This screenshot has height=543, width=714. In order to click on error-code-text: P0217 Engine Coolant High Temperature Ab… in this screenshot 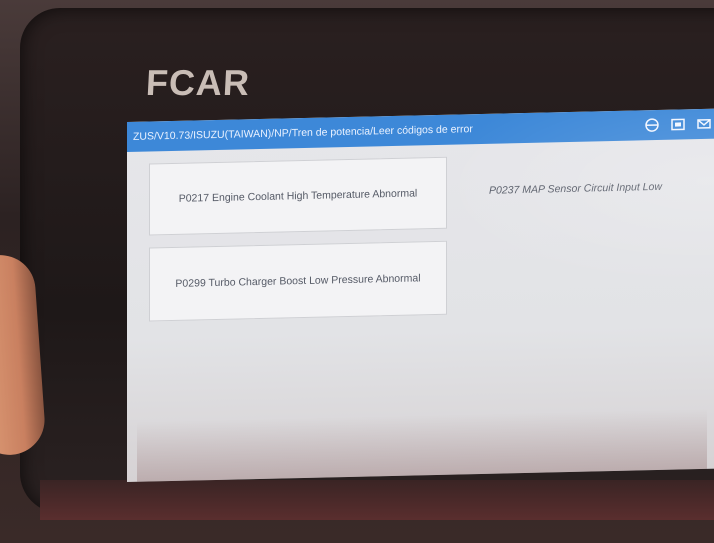, I will do `click(298, 195)`.